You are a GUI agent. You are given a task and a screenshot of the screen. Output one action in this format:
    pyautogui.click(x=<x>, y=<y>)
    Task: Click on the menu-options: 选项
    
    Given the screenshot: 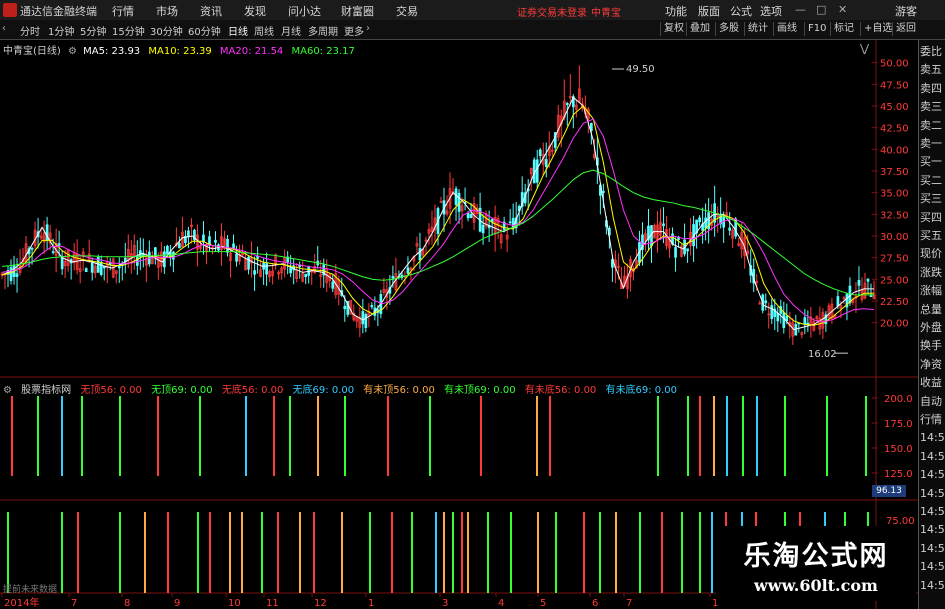 What is the action you would take?
    pyautogui.click(x=771, y=11)
    